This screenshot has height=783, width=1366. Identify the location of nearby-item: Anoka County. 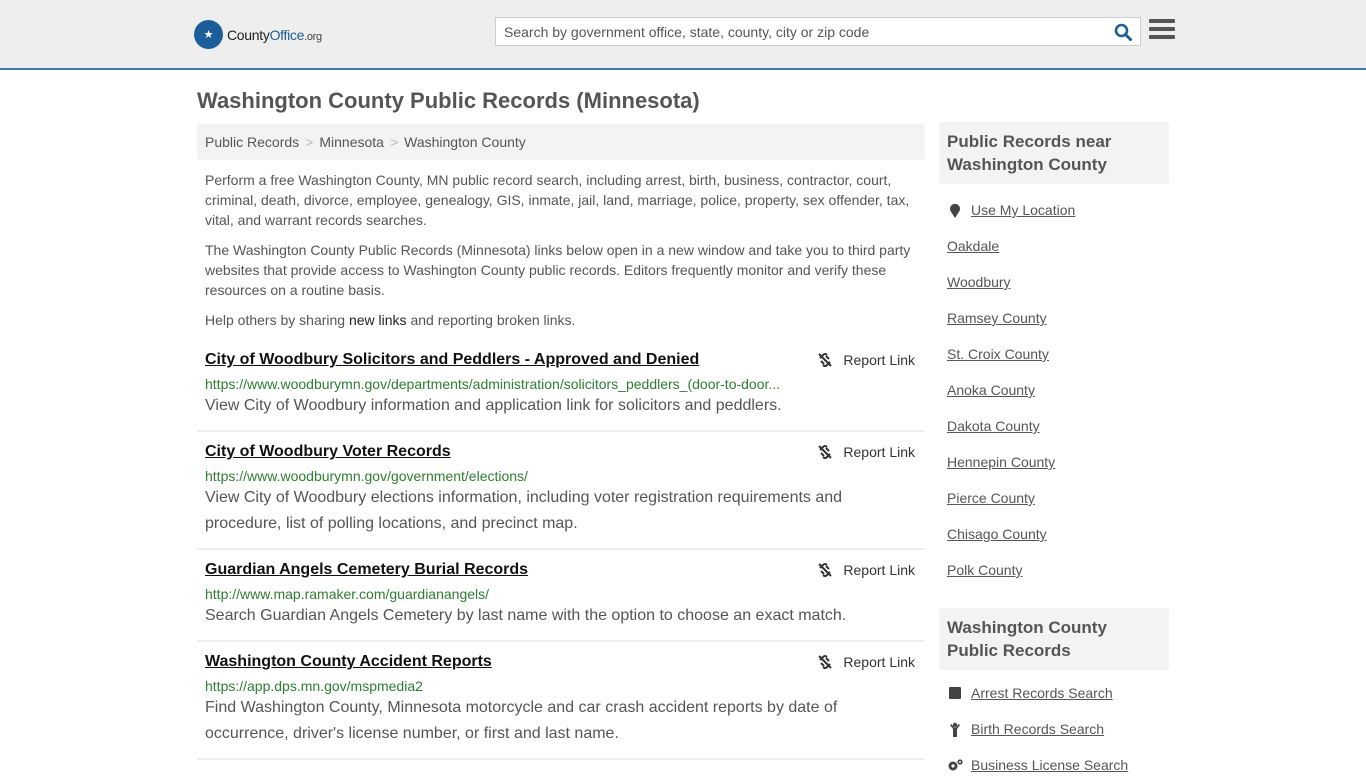
(1054, 390).